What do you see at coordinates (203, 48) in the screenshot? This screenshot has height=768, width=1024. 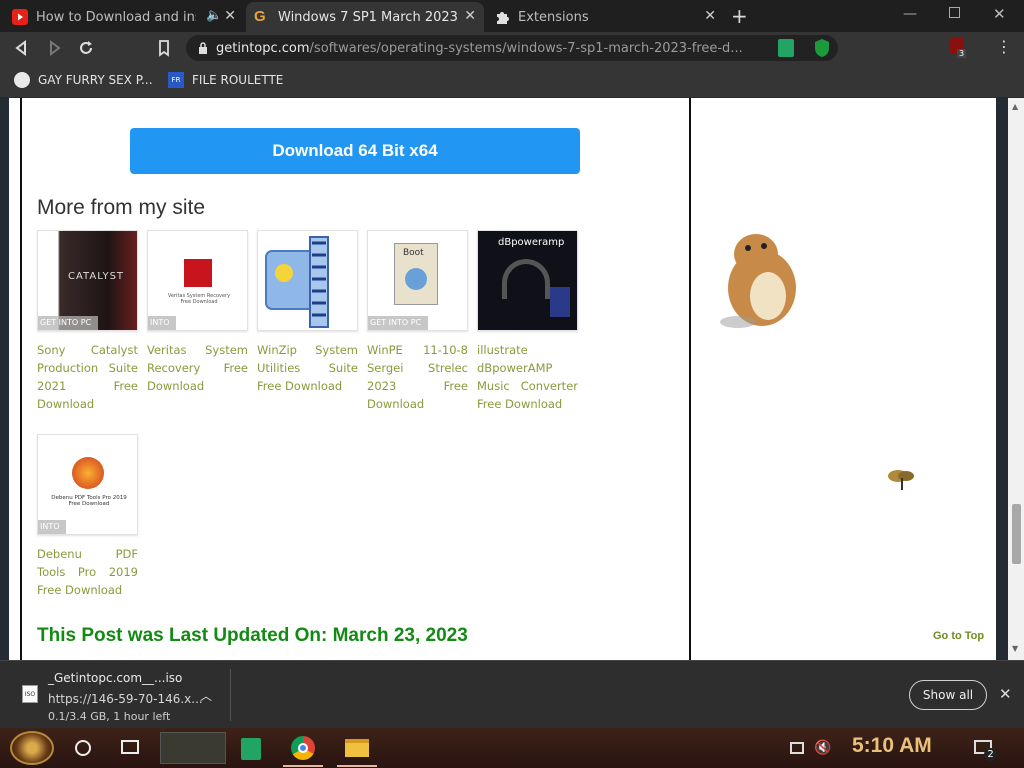 I see `lock-icon` at bounding box center [203, 48].